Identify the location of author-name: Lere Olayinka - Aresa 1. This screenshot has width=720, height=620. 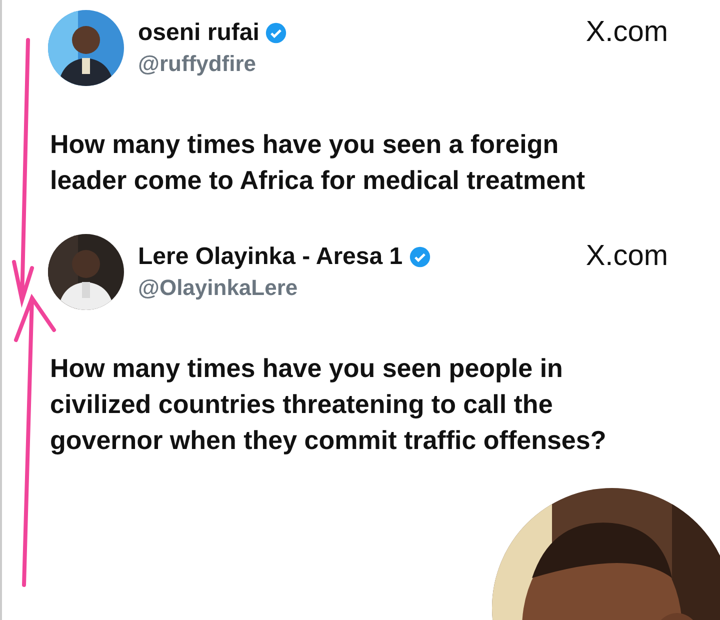
(270, 257).